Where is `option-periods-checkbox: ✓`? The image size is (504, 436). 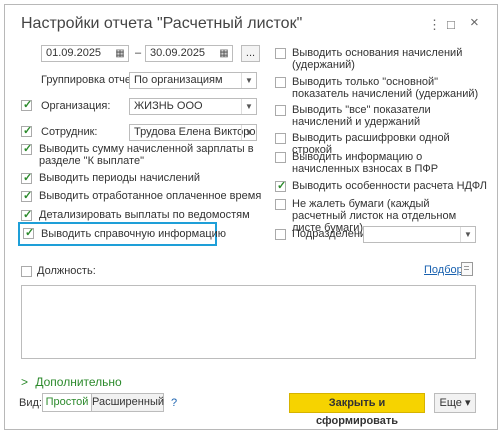 option-periods-checkbox: ✓ is located at coordinates (27, 178).